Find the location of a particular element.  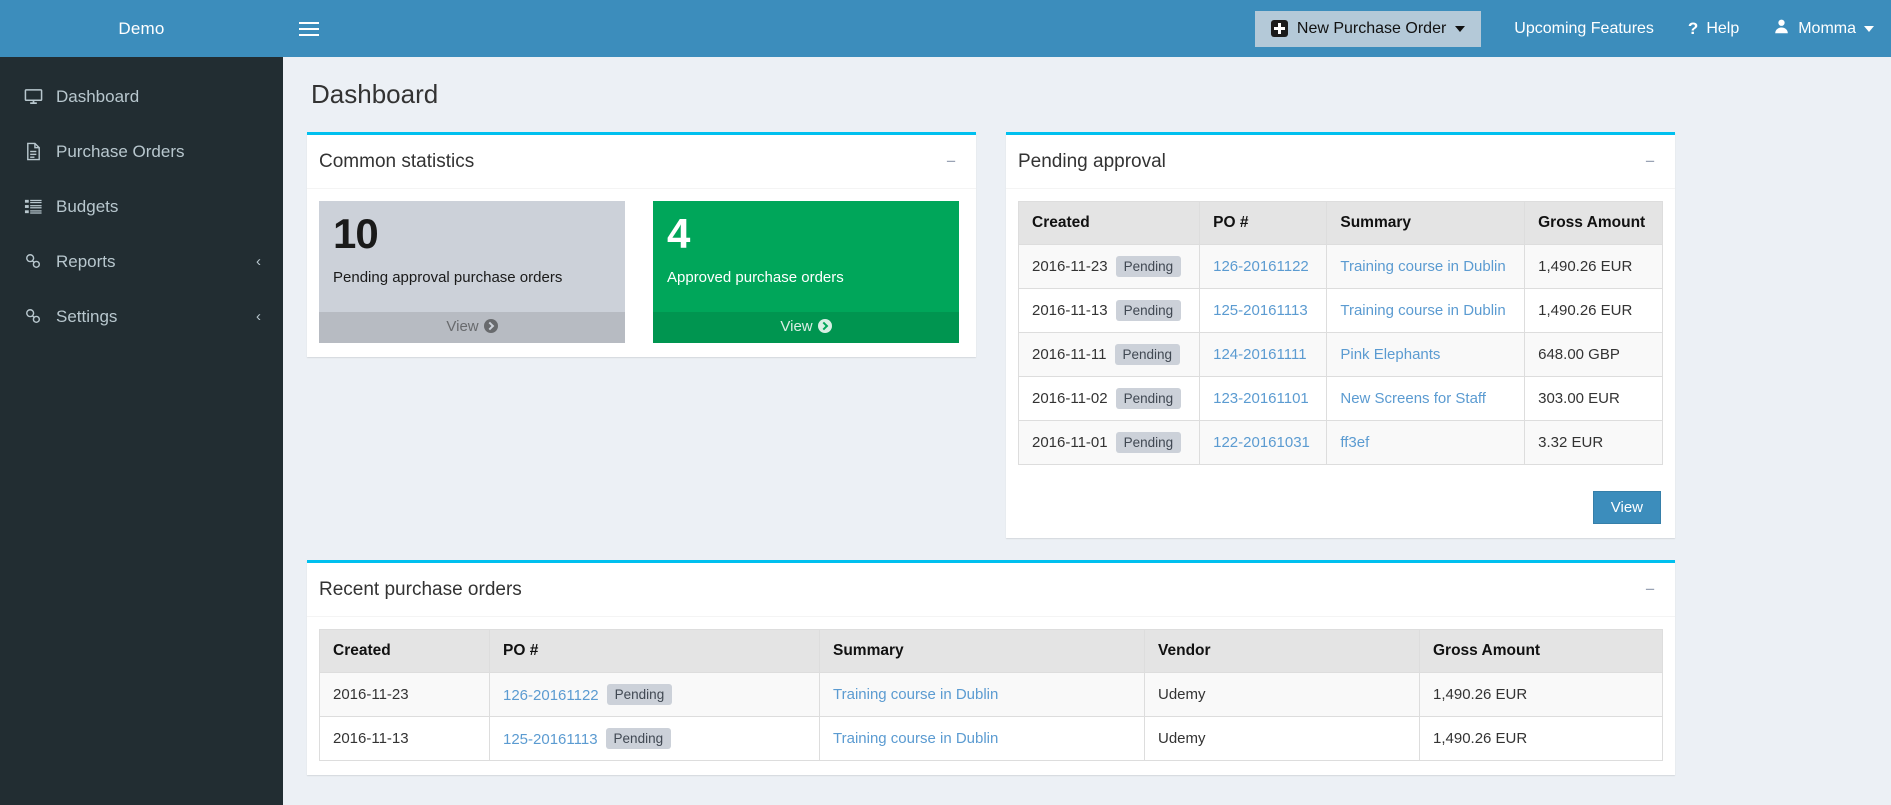

stat-card-approved-text: Approved purchase orders is located at coordinates (755, 277).